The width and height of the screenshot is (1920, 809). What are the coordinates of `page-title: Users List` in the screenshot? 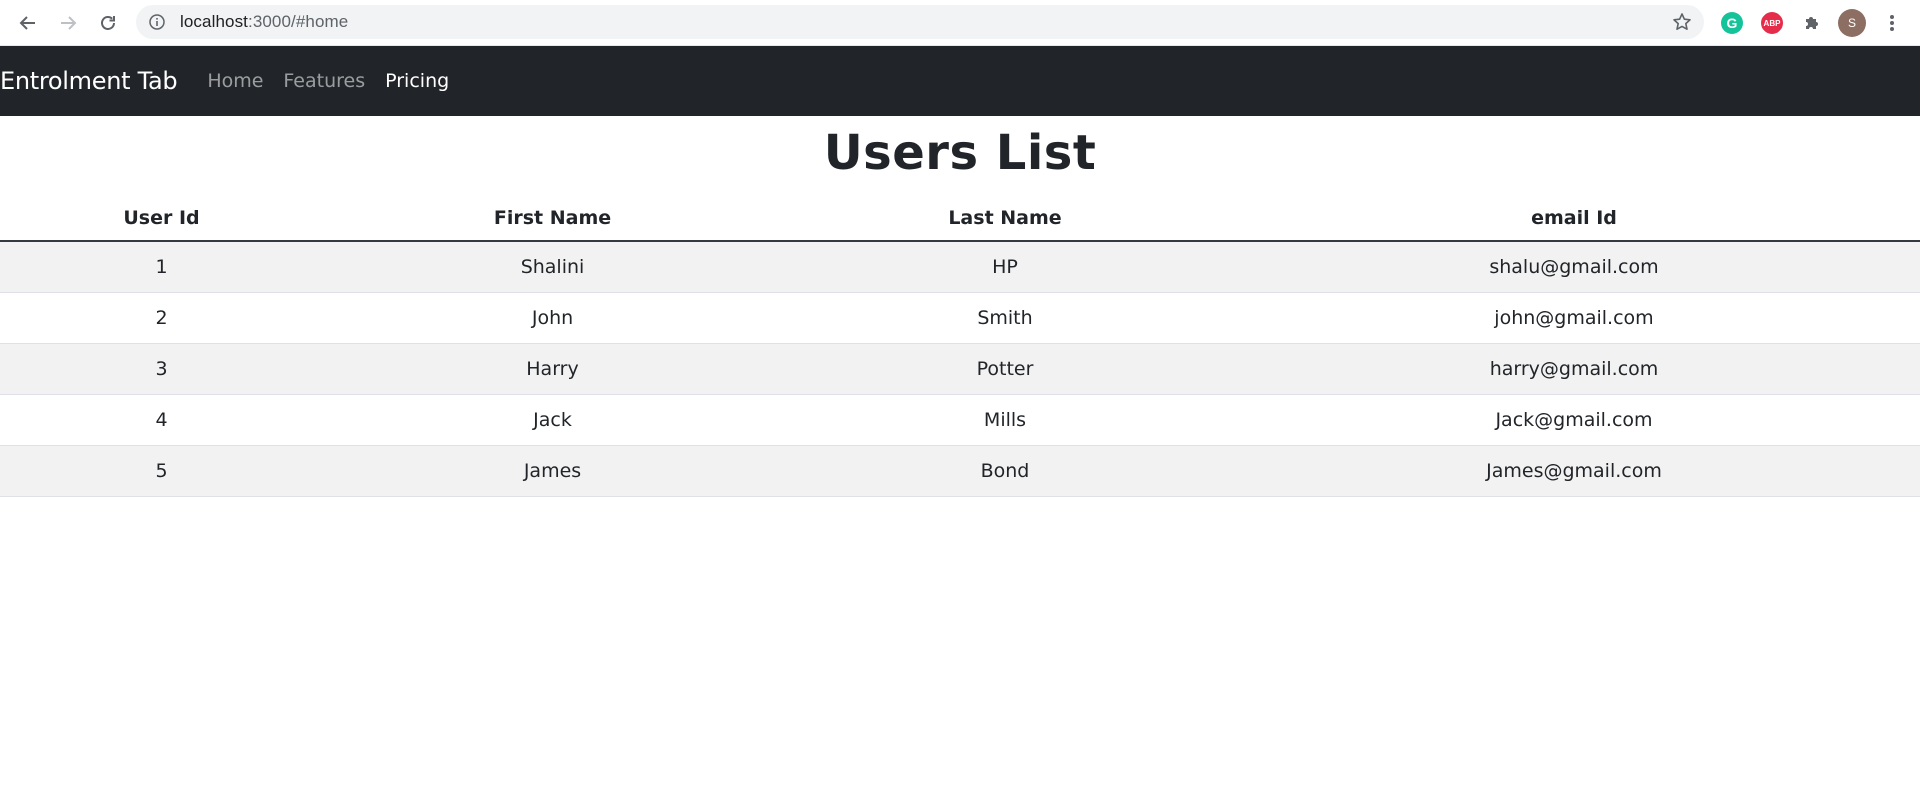 It's located at (960, 153).